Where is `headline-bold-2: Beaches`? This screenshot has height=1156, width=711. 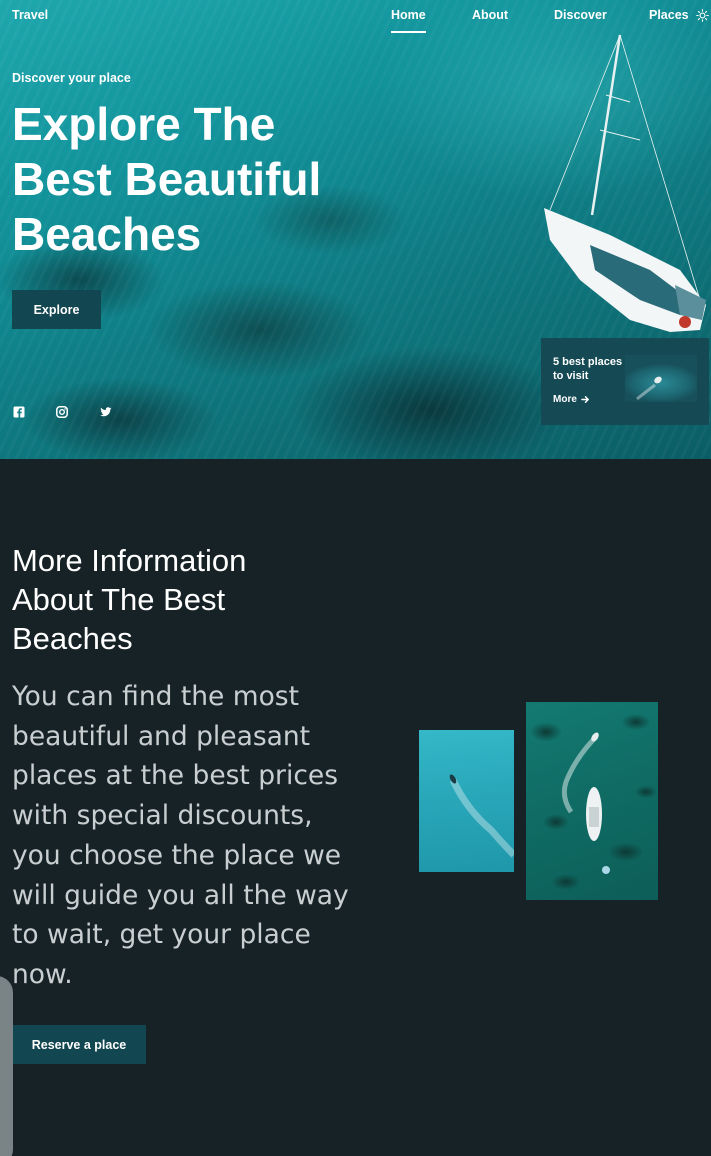
headline-bold-2: Beaches is located at coordinates (107, 234).